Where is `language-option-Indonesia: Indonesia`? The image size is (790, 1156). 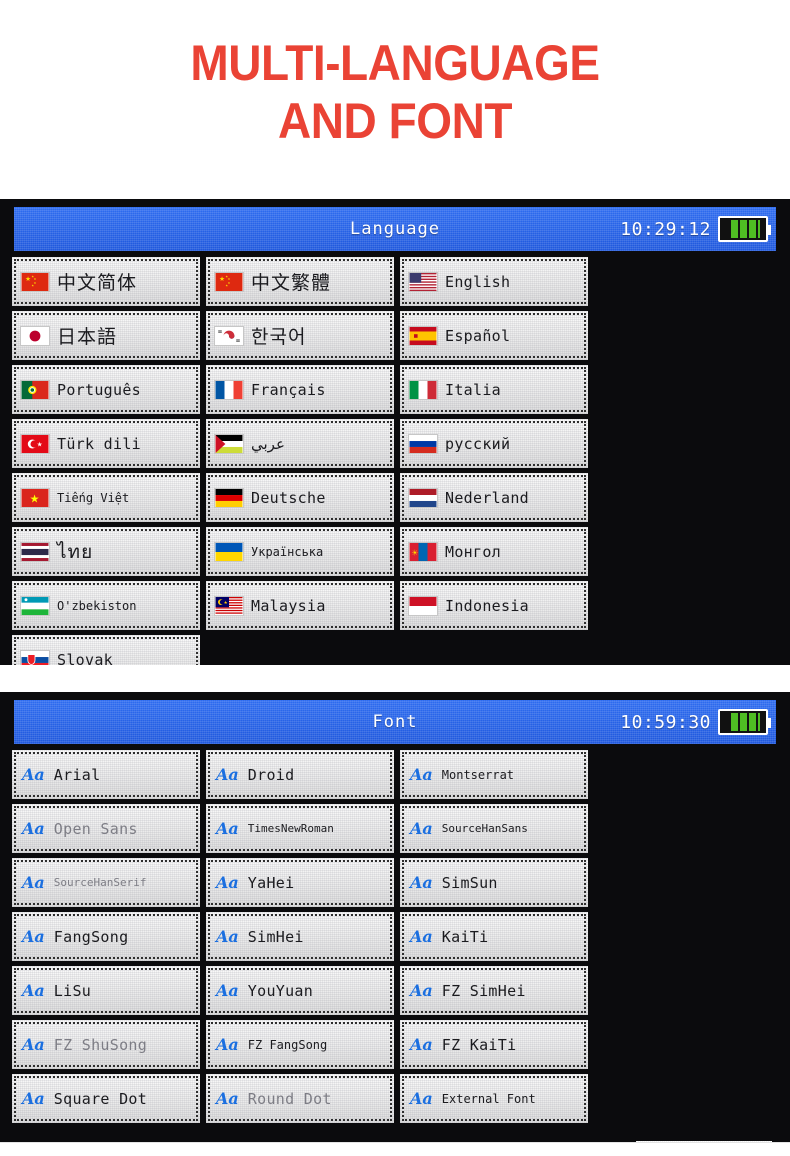
language-option-Indonesia: Indonesia is located at coordinates (494, 605).